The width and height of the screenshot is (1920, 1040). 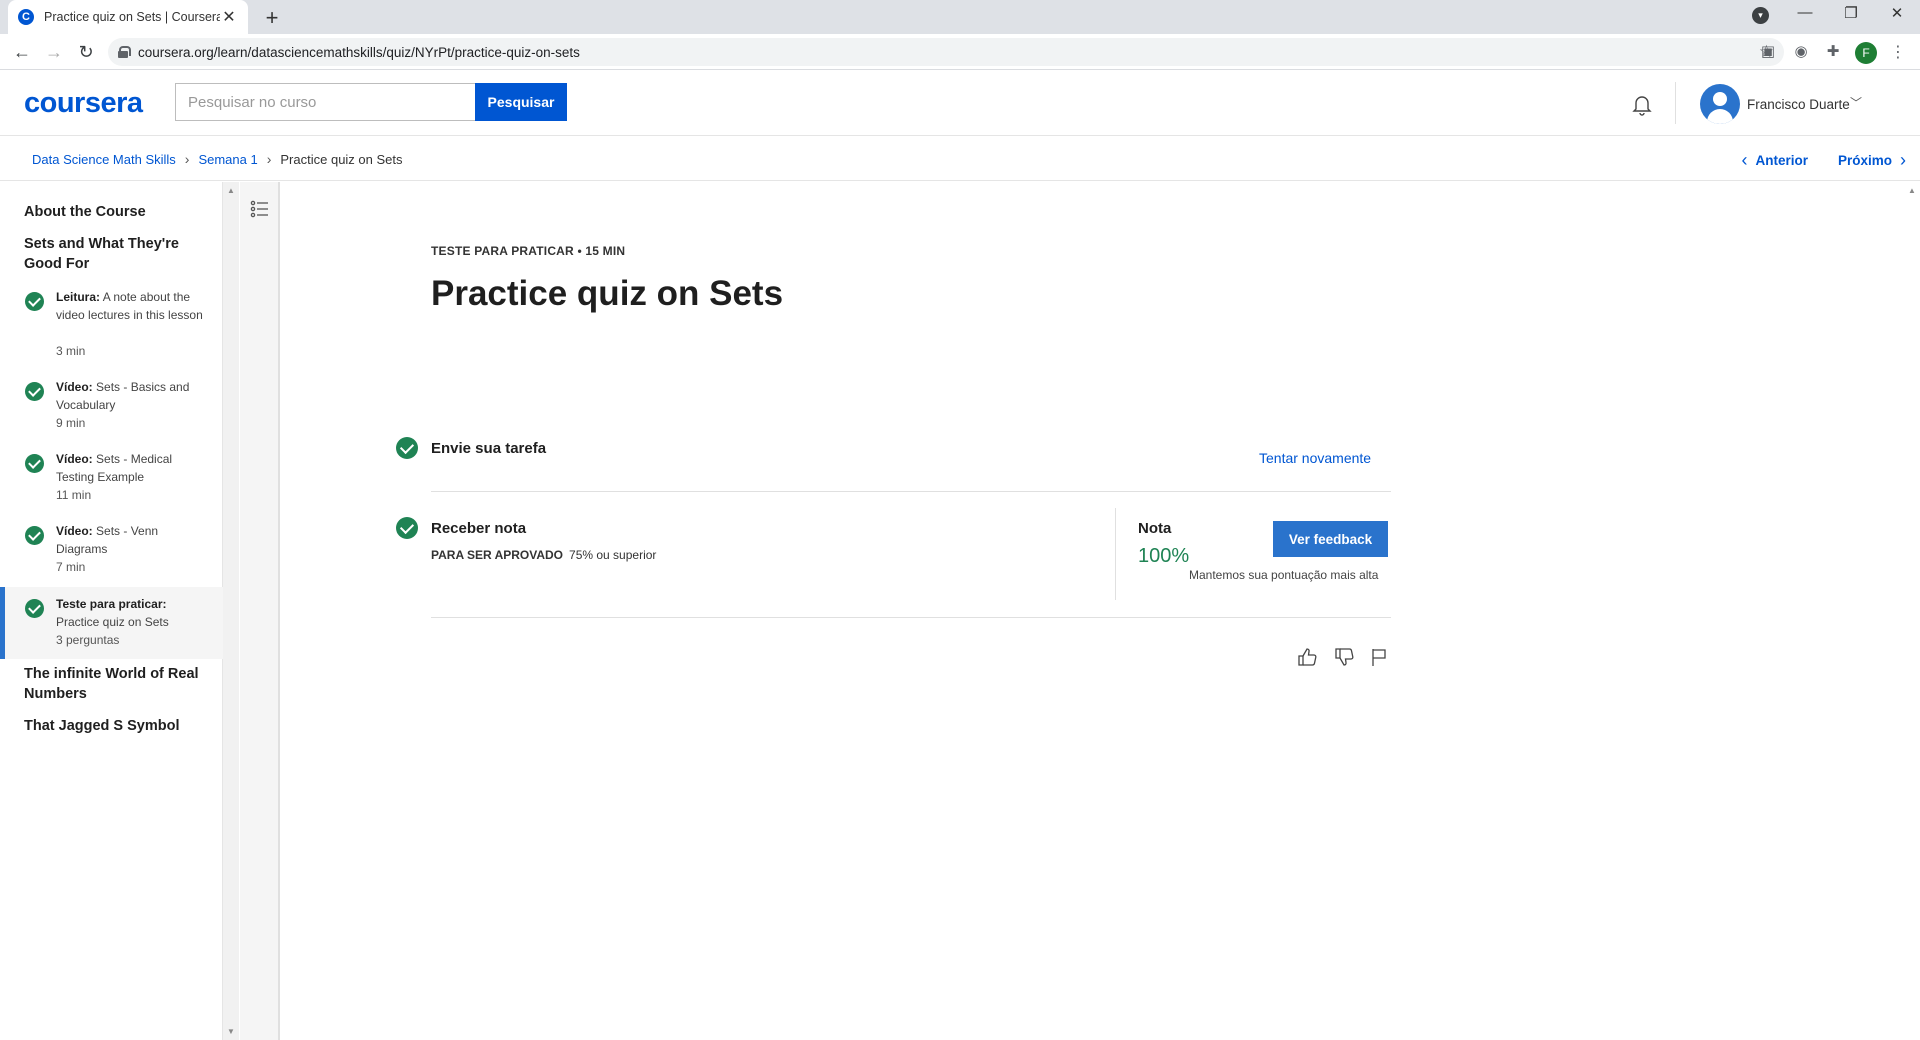 What do you see at coordinates (86, 52) in the screenshot?
I see `reload-icon: ↻` at bounding box center [86, 52].